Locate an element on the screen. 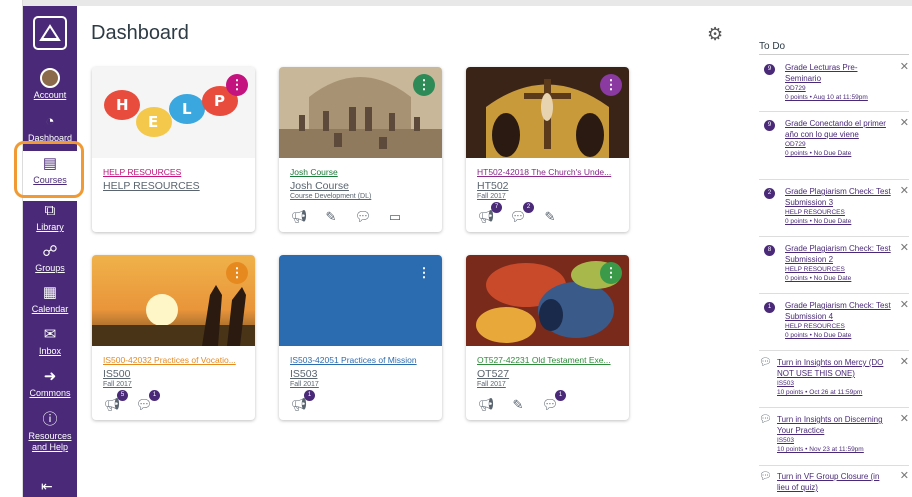  nav-groups: ☍ Groups is located at coordinates (50, 258).